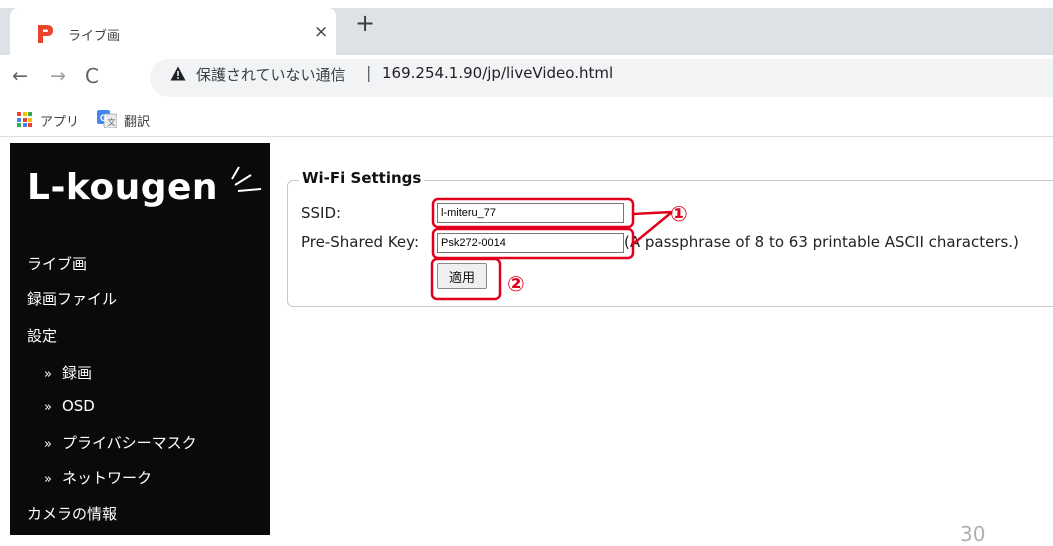 Image resolution: width=1053 pixels, height=546 pixels. I want to click on bookmark-translate: 翻訳, so click(137, 120).